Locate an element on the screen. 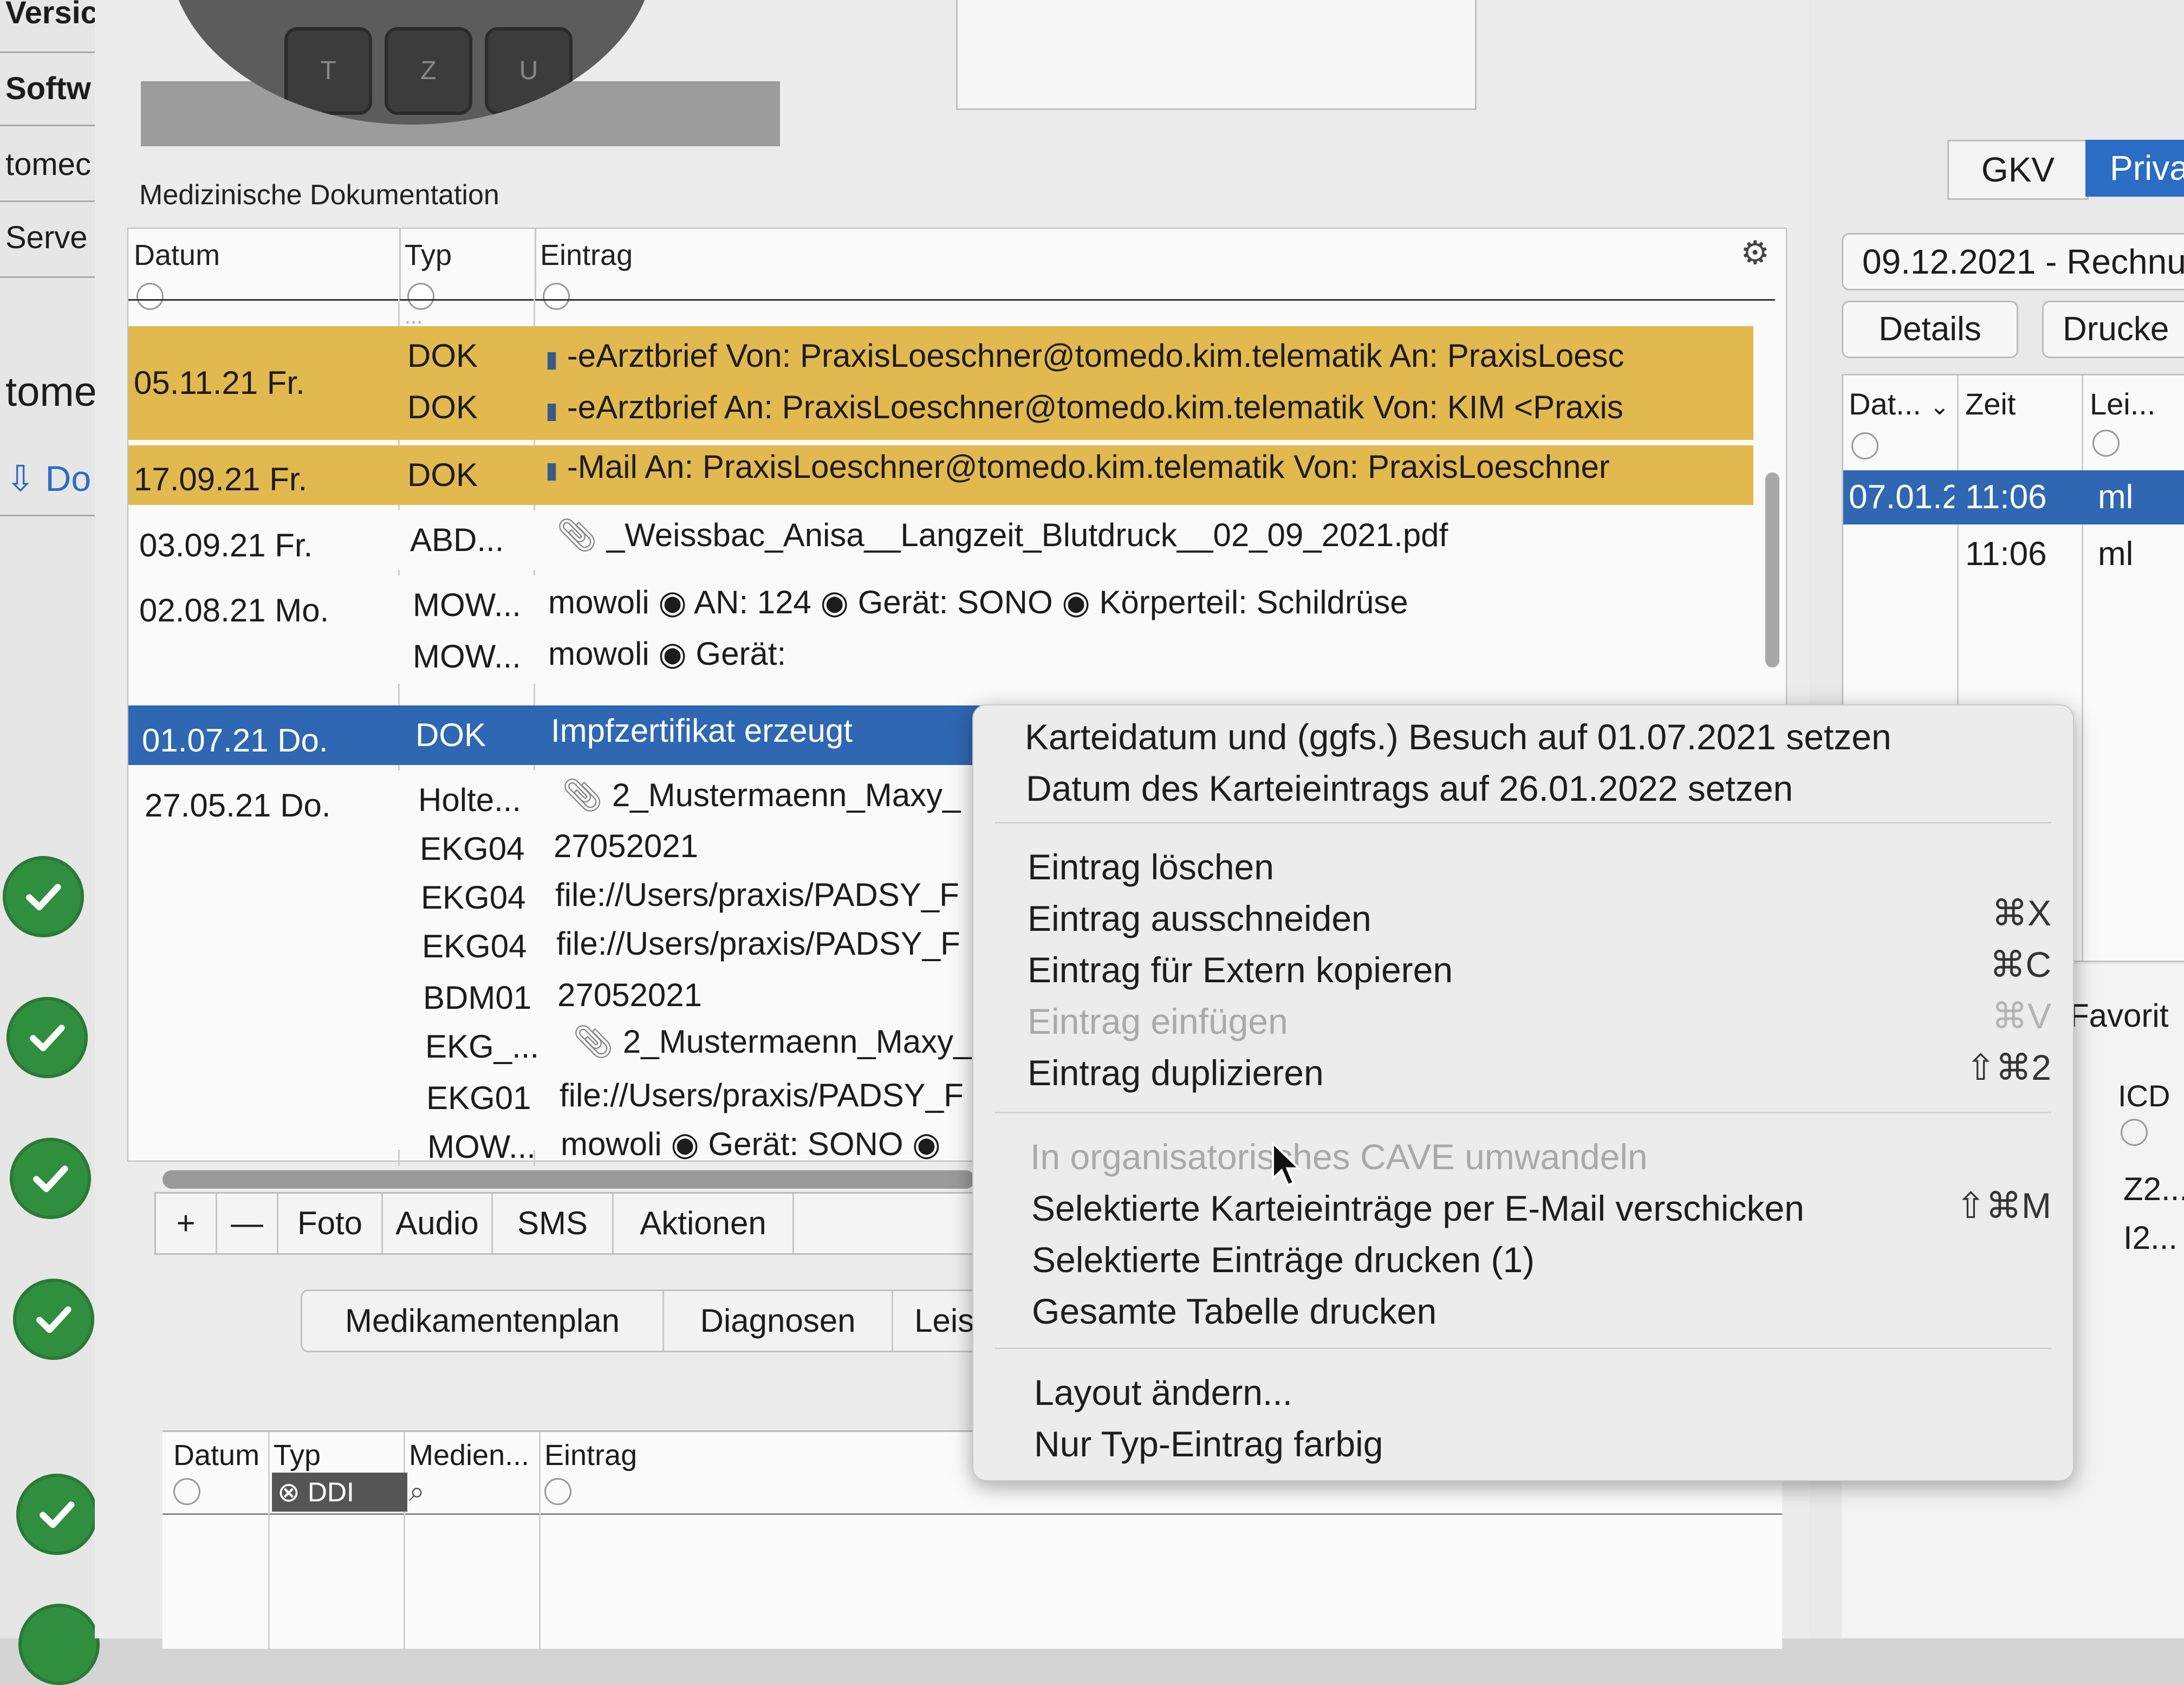 This screenshot has height=1685, width=2184. close-circle-icon: ⊗ is located at coordinates (288, 1492).